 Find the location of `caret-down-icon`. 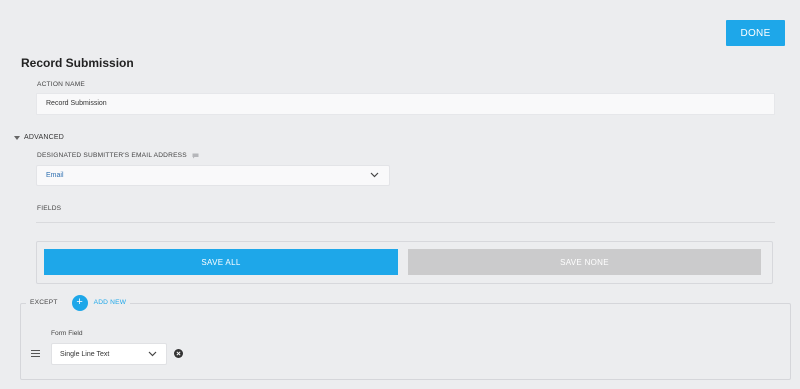

caret-down-icon is located at coordinates (17, 137).